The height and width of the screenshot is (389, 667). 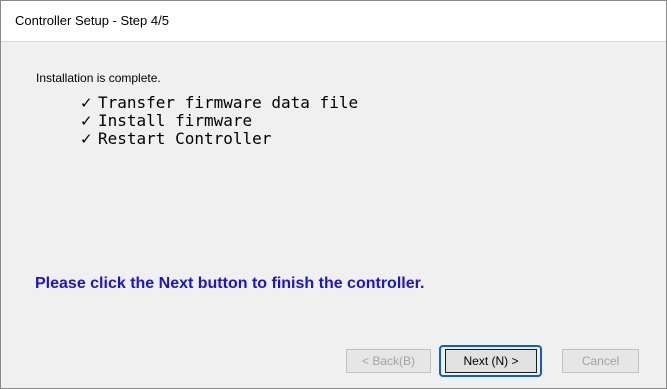 What do you see at coordinates (600, 361) in the screenshot?
I see `cancel-button: Cancel` at bounding box center [600, 361].